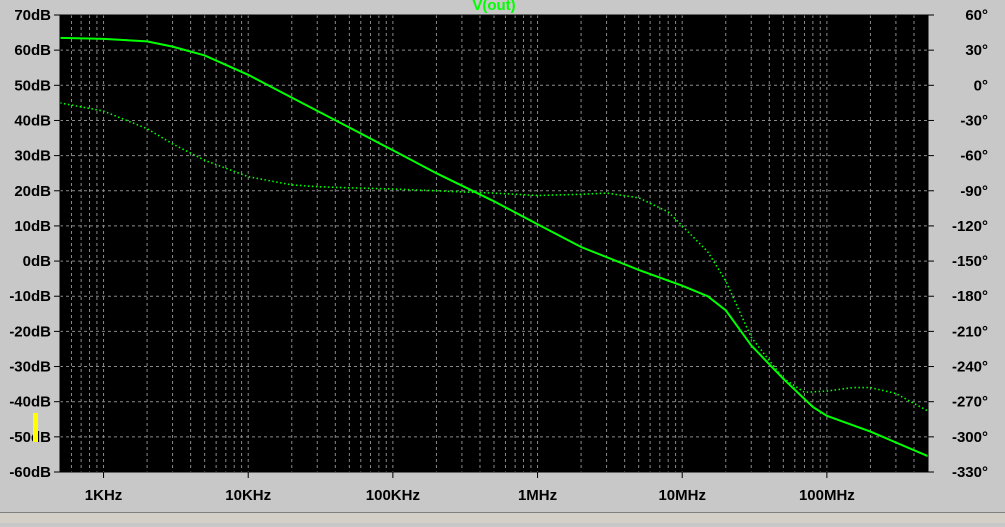 This screenshot has width=1005, height=527. Describe the element at coordinates (32, 226) in the screenshot. I see `y-tick-label: 10dB` at that location.